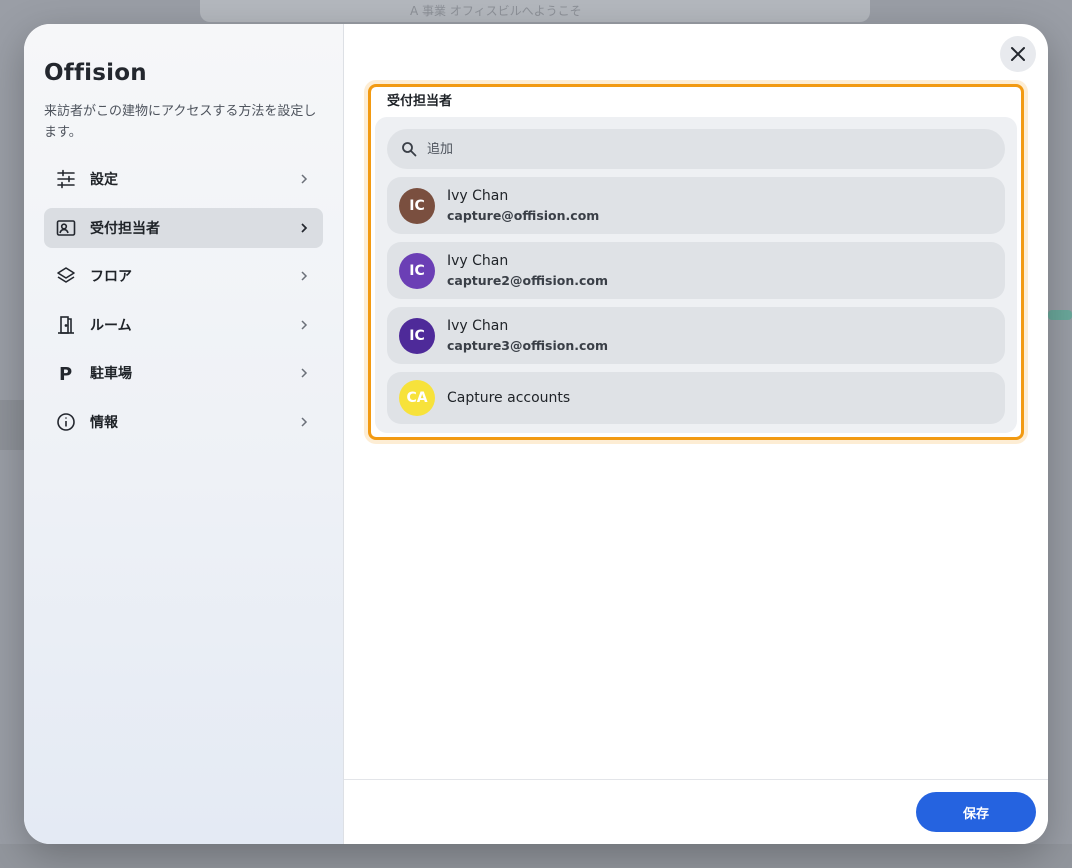  I want to click on close-button, so click(1018, 54).